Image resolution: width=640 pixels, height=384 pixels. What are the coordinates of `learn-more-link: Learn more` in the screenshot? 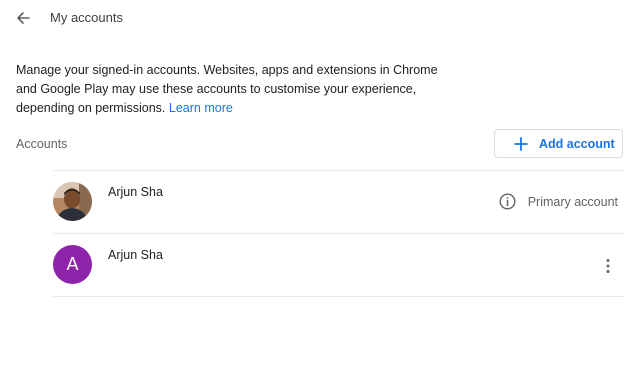 It's located at (201, 108).